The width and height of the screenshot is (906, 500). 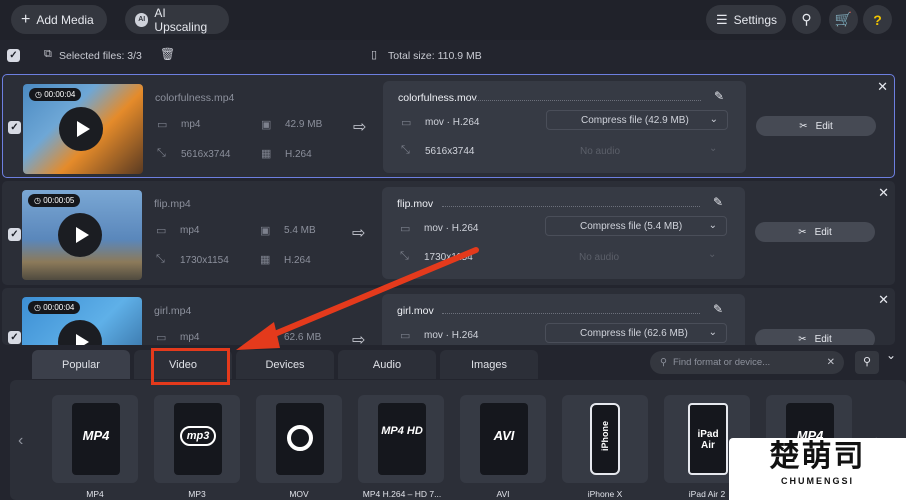 What do you see at coordinates (370, 294) in the screenshot?
I see `arrow-shaft` at bounding box center [370, 294].